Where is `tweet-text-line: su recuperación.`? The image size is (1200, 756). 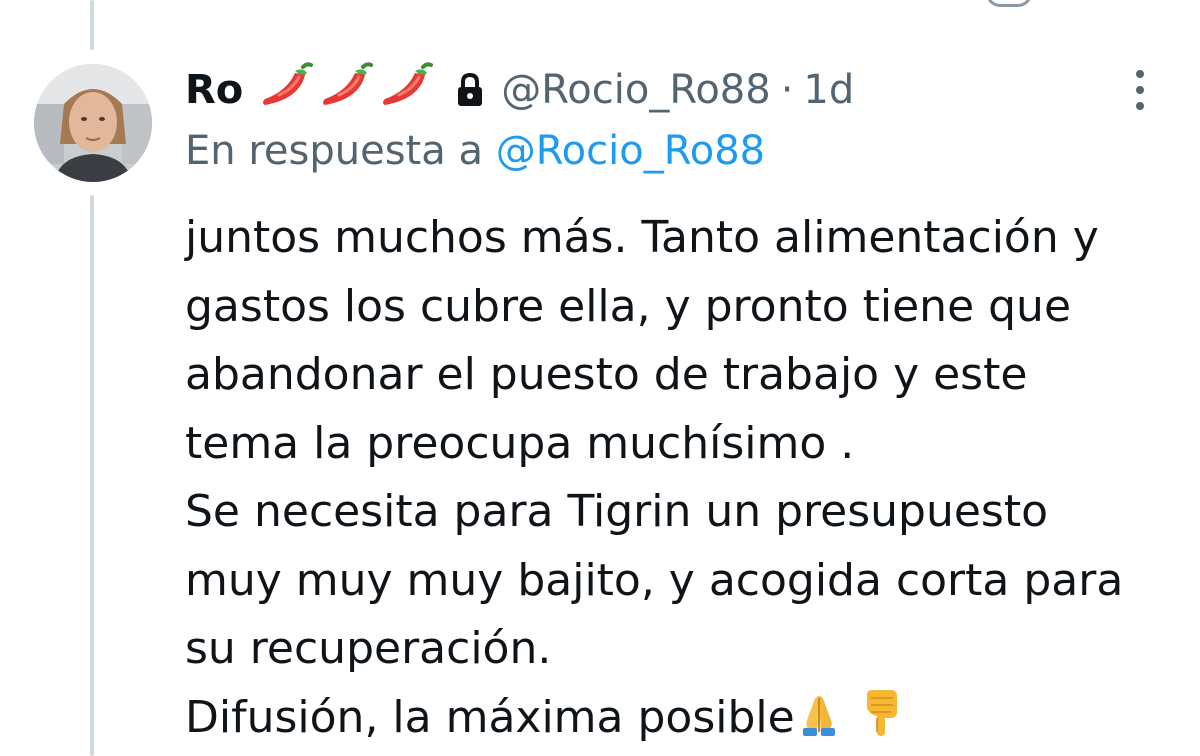 tweet-text-line: su recuperación. is located at coordinates (368, 648).